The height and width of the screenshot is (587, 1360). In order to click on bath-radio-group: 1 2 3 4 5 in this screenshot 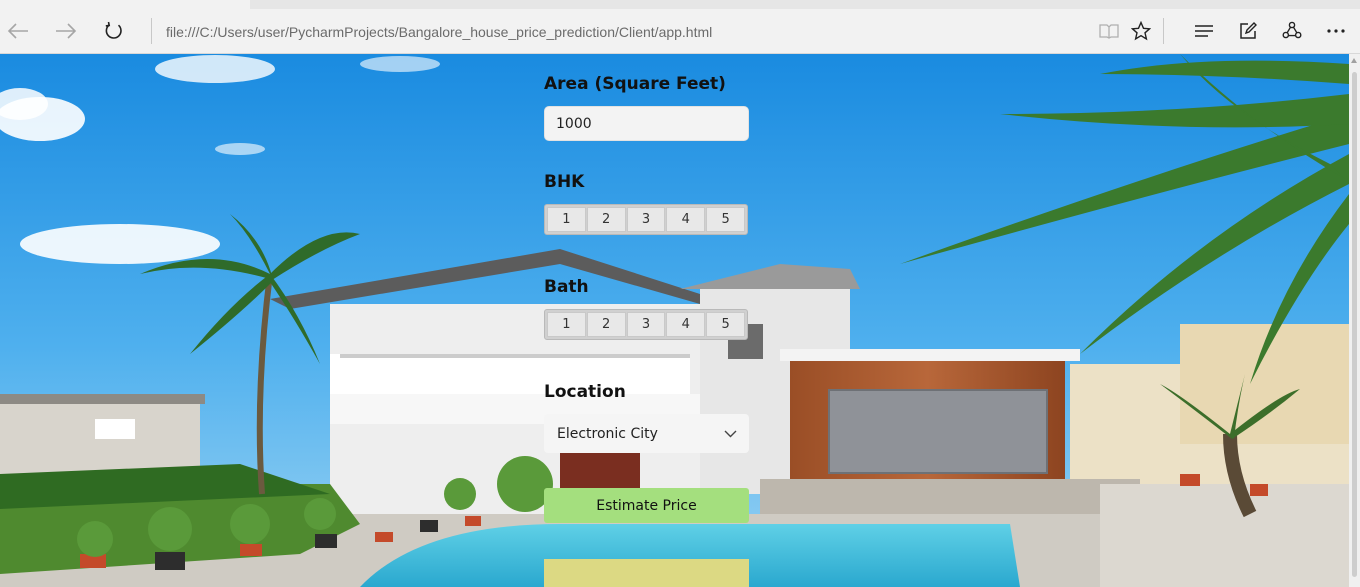, I will do `click(646, 324)`.